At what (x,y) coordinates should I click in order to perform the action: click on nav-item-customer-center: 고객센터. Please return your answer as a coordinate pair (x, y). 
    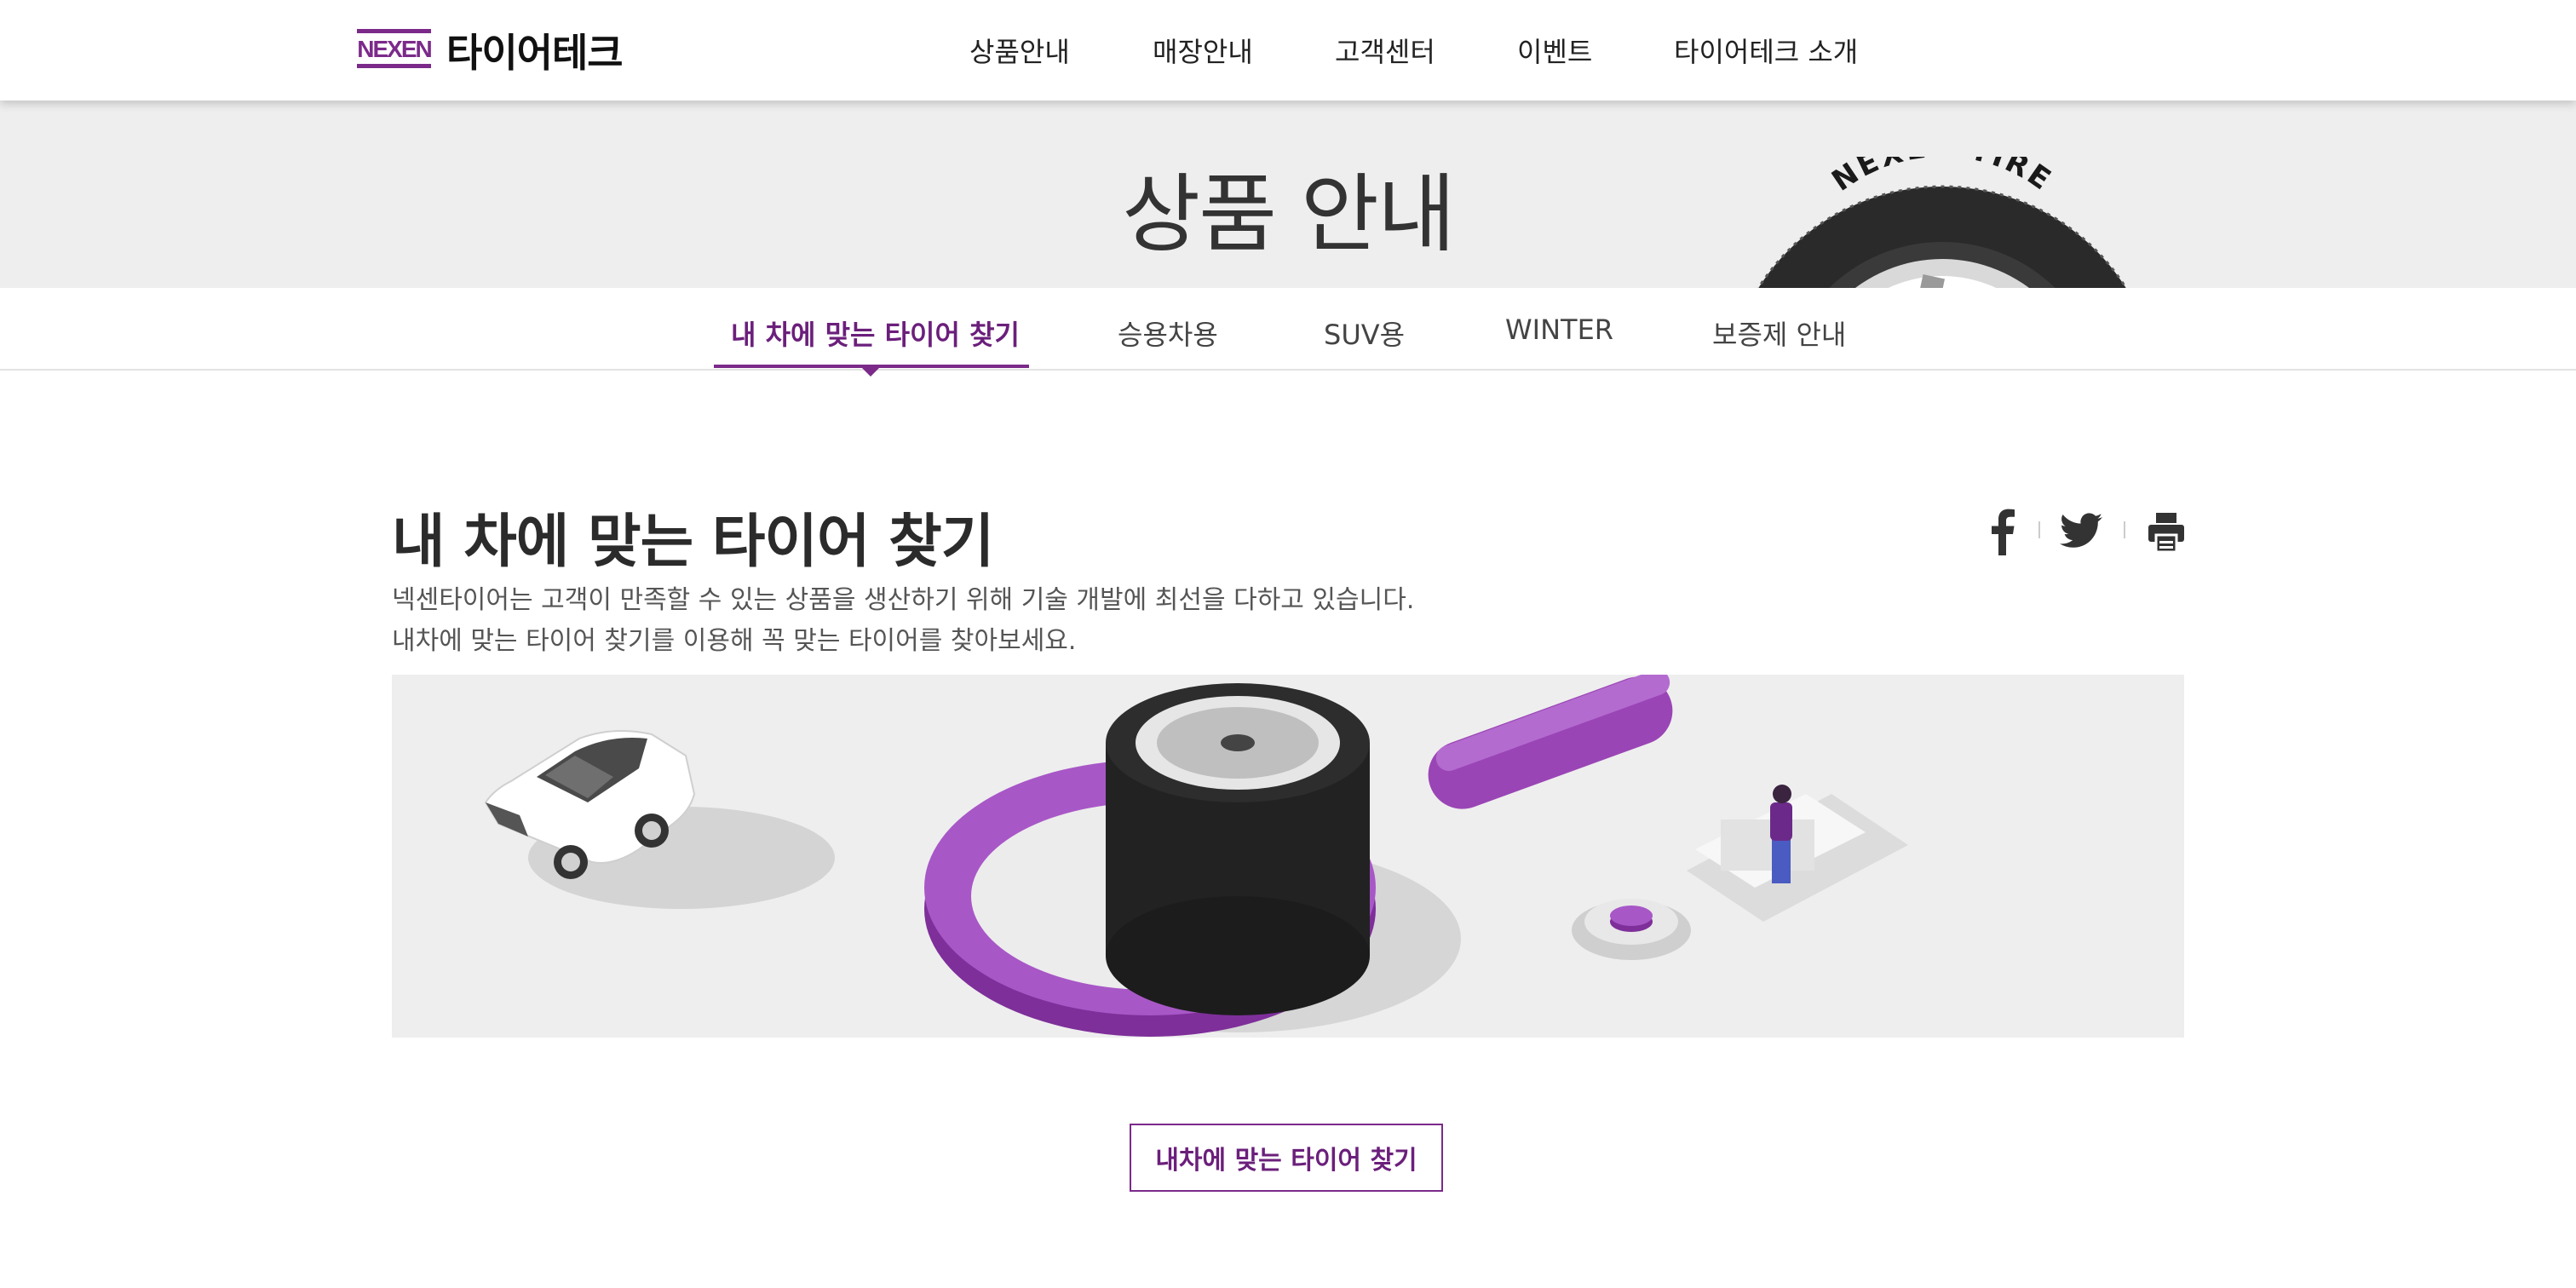
    Looking at the image, I should click on (1385, 51).